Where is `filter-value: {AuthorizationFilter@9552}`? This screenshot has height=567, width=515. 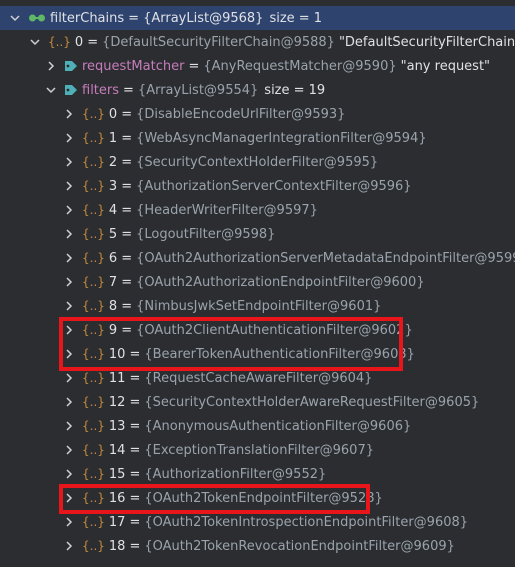 filter-value: {AuthorizationFilter@9552} is located at coordinates (235, 474).